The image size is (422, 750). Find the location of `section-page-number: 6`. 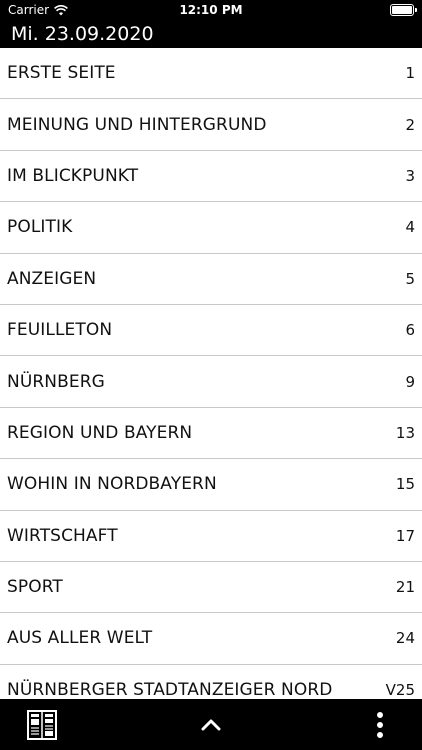

section-page-number: 6 is located at coordinates (410, 330).